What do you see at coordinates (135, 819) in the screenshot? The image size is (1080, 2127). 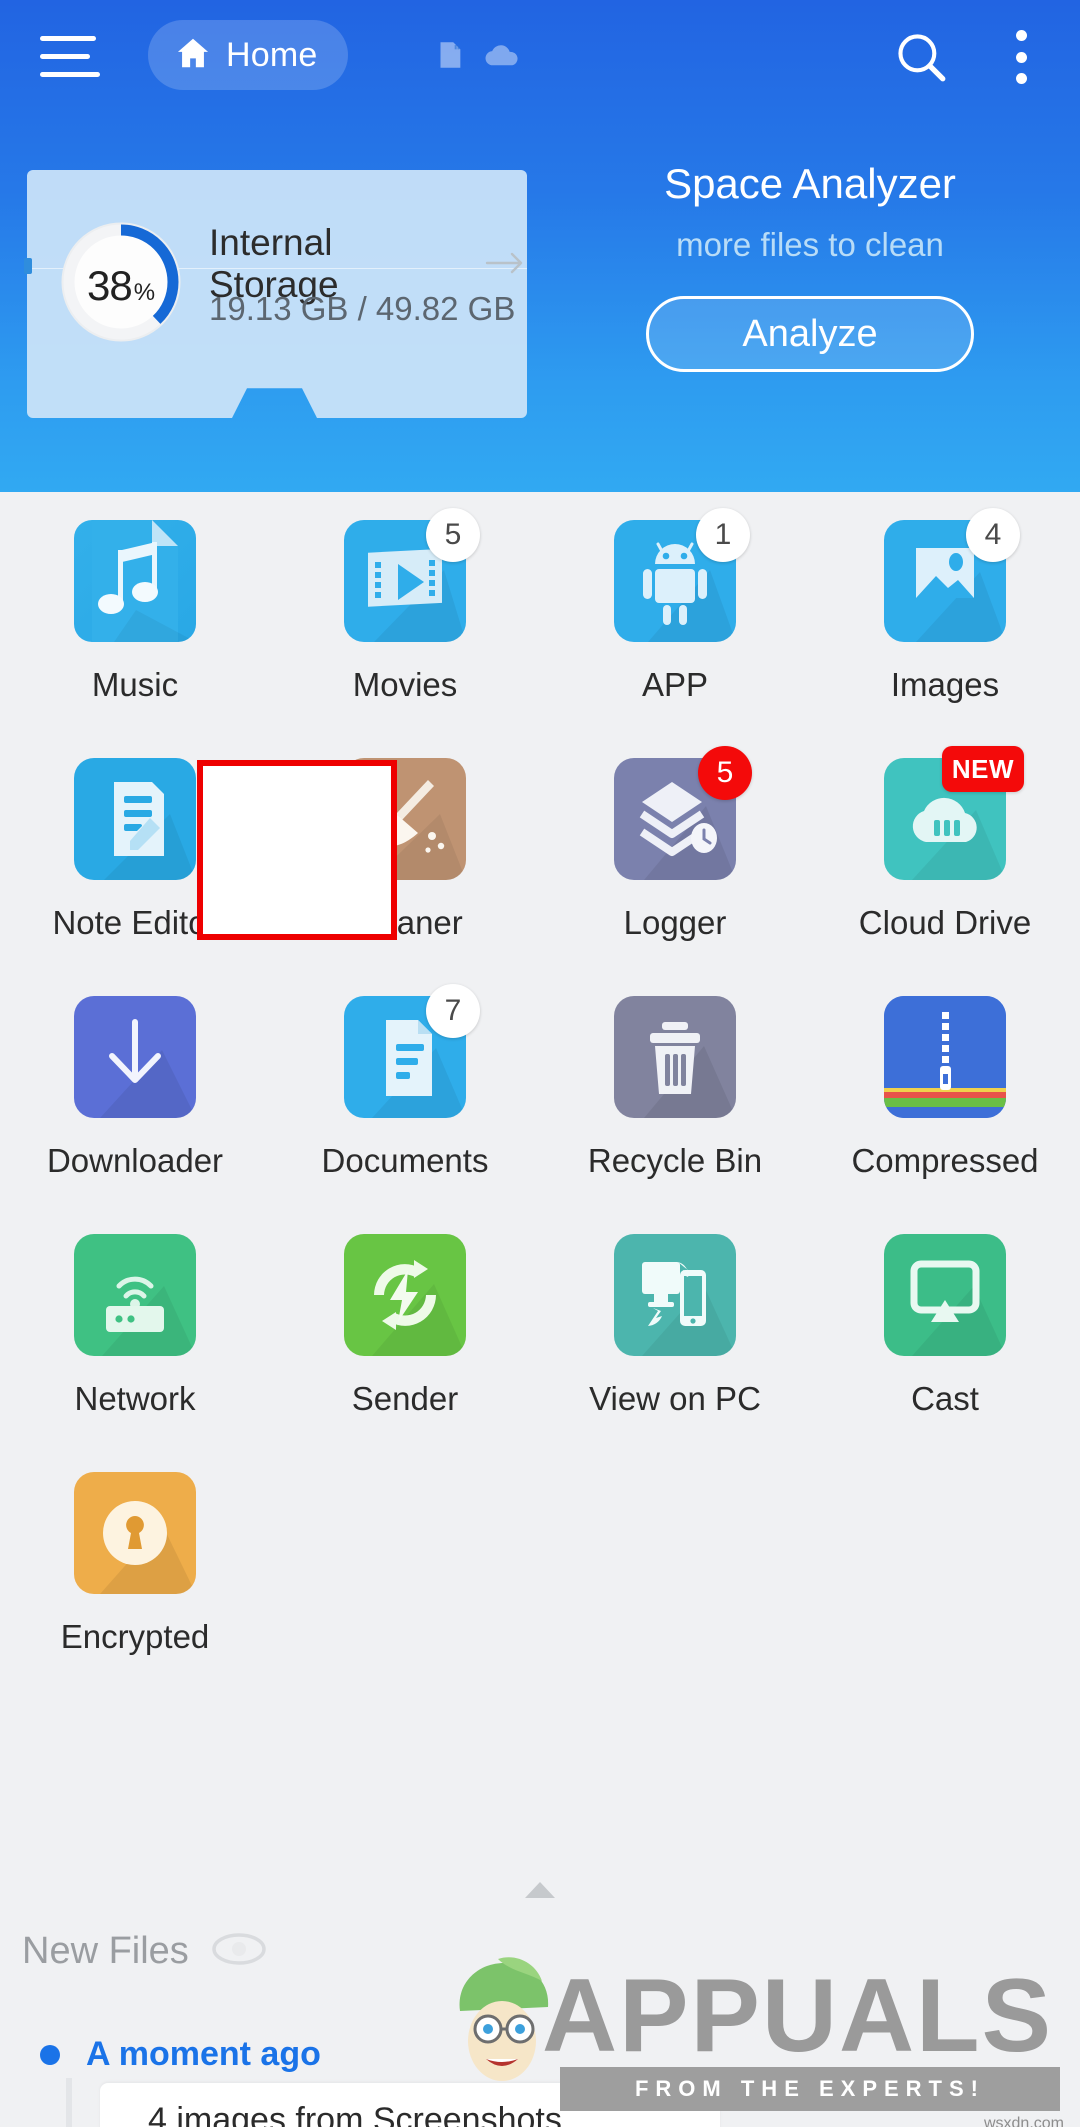 I see `note-pencil-icon` at bounding box center [135, 819].